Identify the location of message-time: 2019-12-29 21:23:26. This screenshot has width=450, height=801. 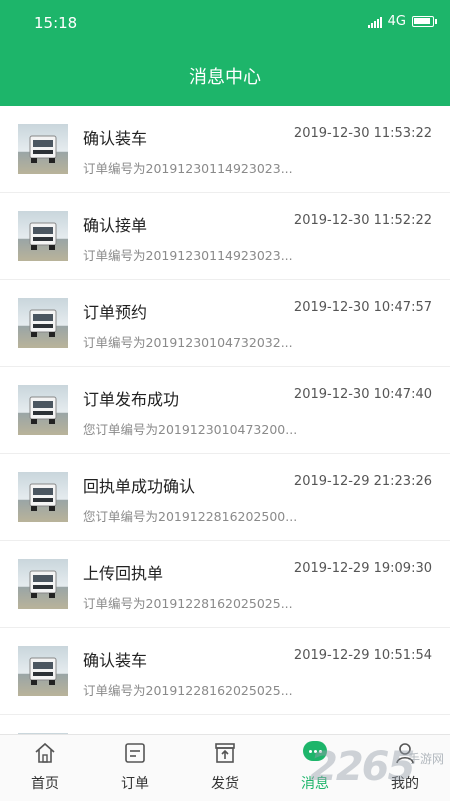
(362, 481).